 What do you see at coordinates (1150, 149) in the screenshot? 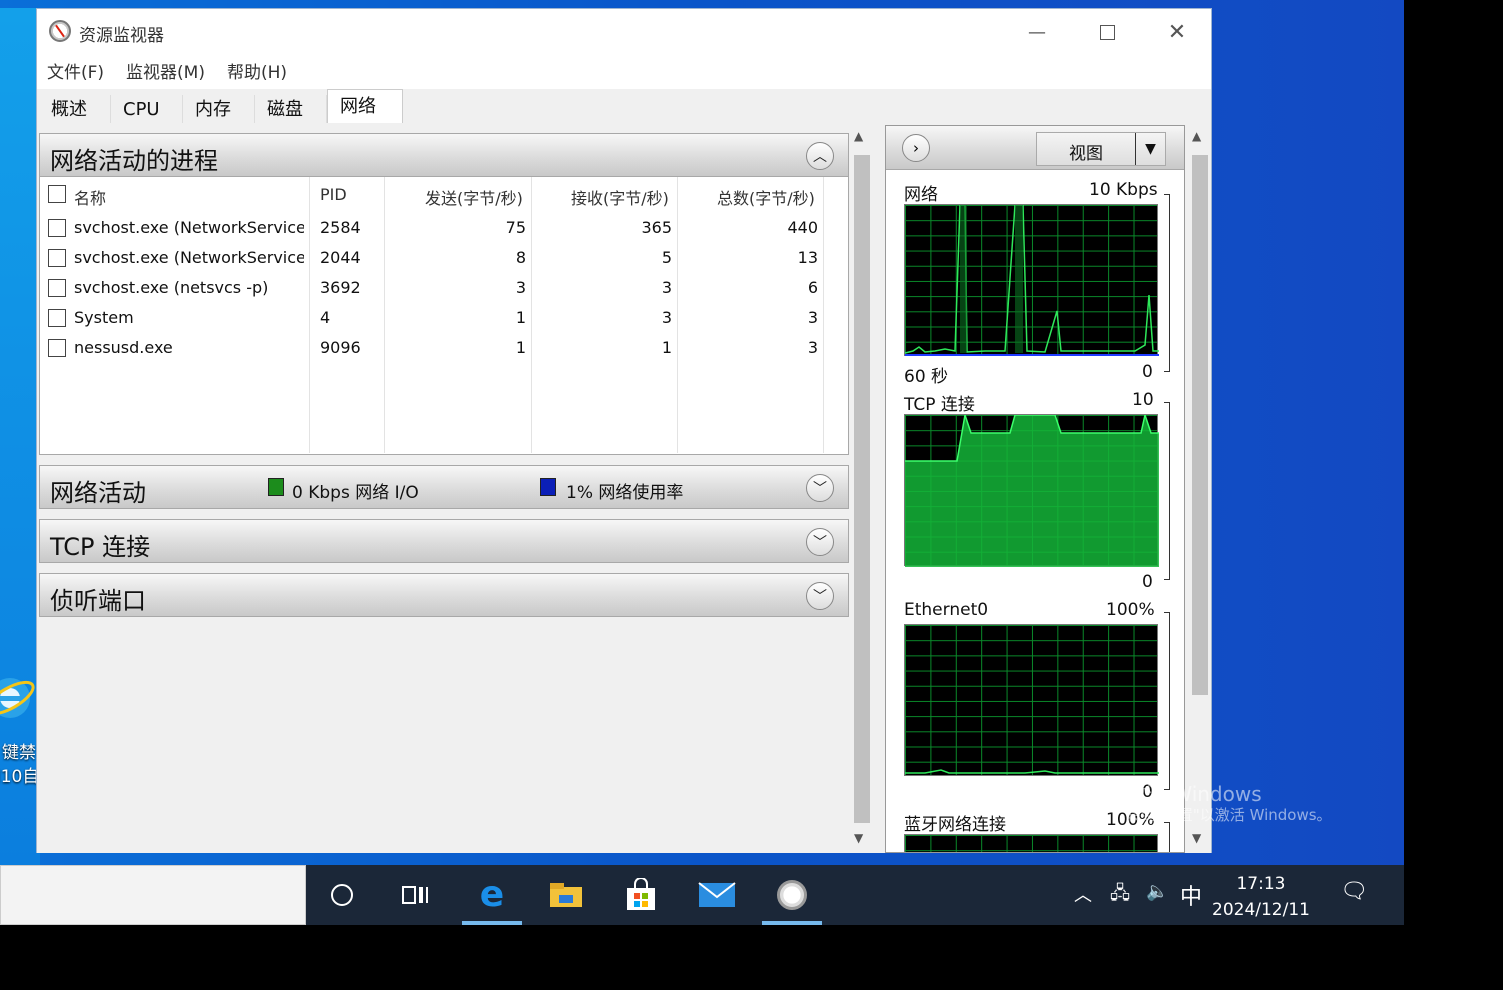
I see `dropdown-arrow-icon: ▼` at bounding box center [1150, 149].